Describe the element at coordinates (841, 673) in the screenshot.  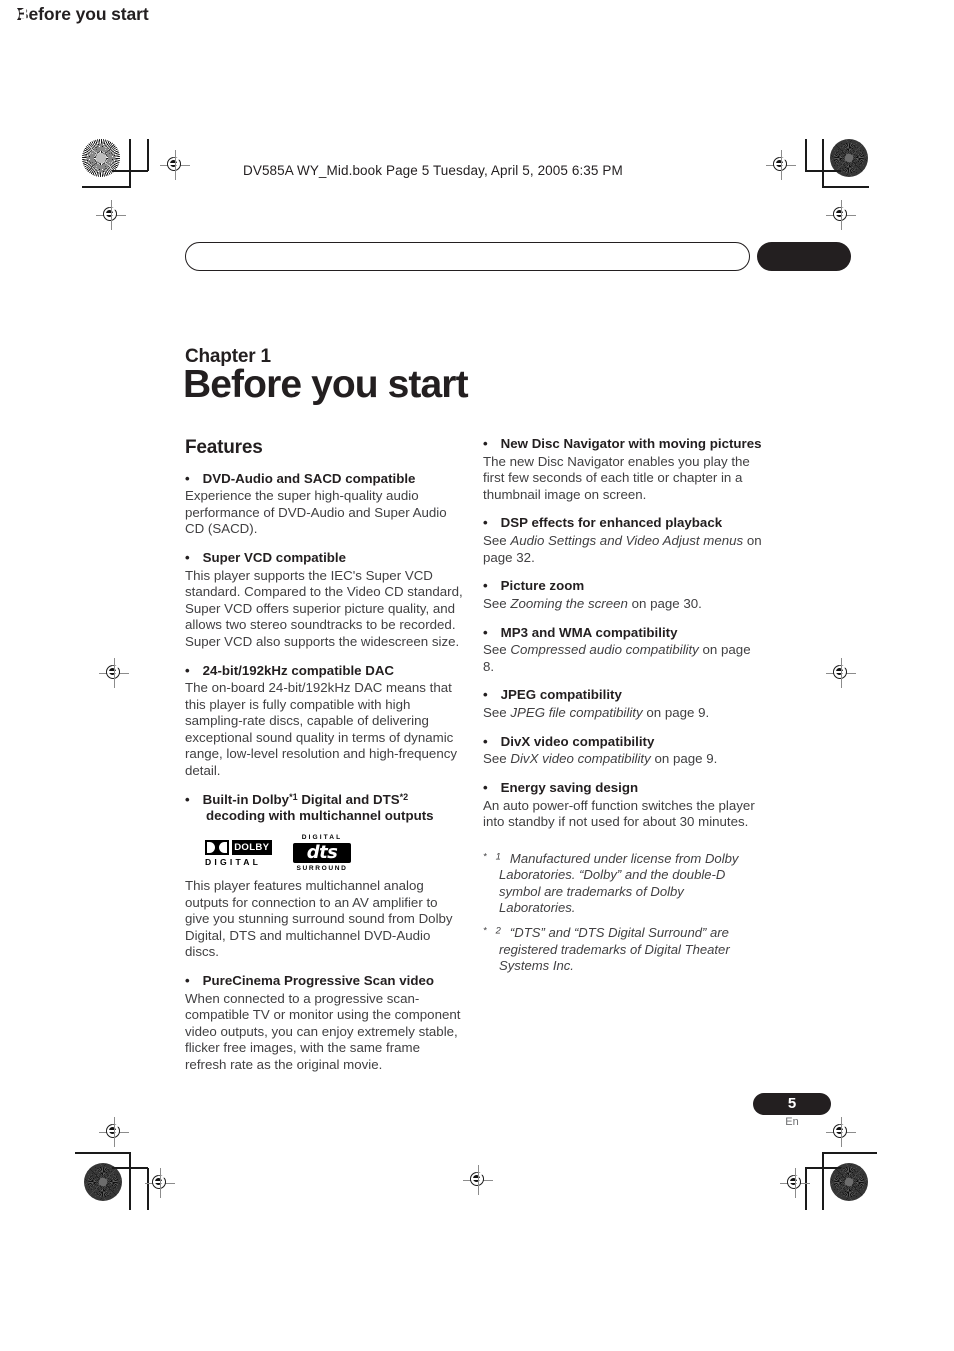
I see `registration-cross-mid-right` at that location.